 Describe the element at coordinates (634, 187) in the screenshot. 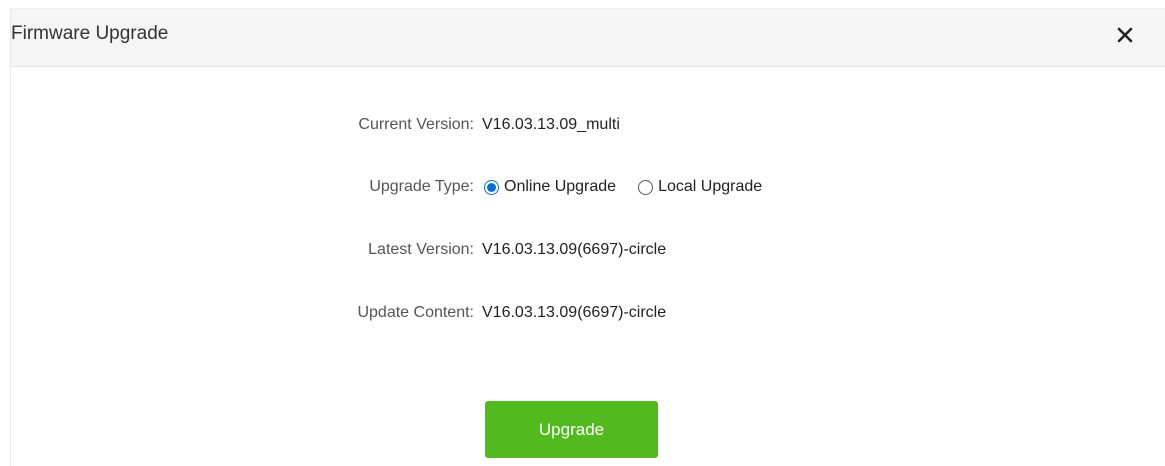

I see `upgrade-type-radio-group: Online Upgrade Local Upgrade` at that location.